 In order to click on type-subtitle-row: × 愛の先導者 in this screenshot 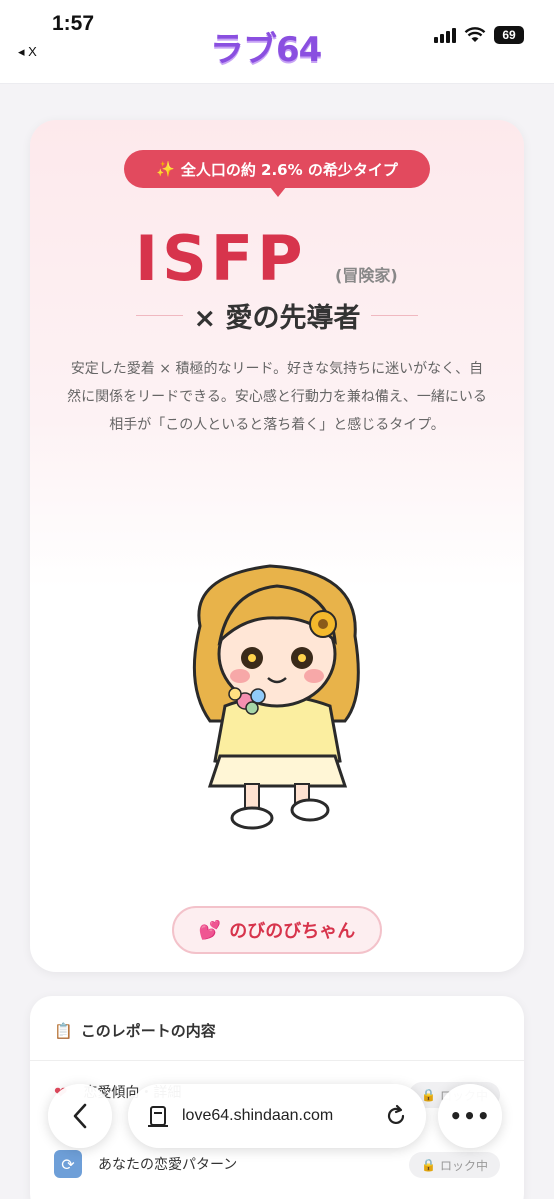, I will do `click(277, 315)`.